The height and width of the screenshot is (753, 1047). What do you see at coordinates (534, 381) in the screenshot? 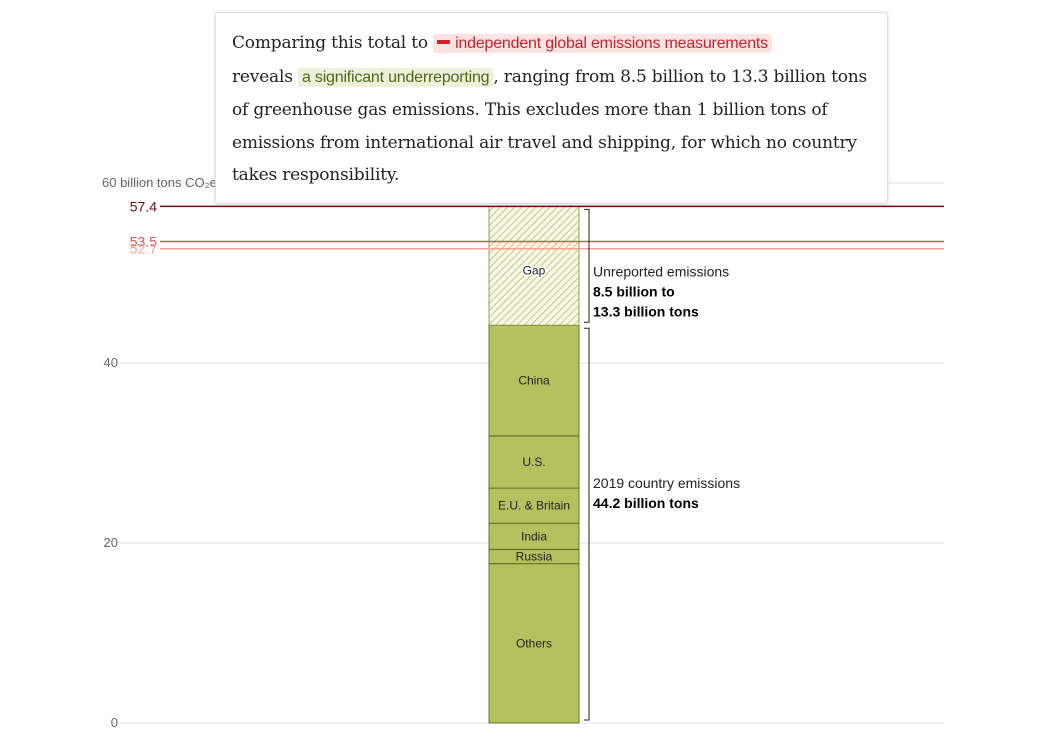
I see `segment-label-china: China` at bounding box center [534, 381].